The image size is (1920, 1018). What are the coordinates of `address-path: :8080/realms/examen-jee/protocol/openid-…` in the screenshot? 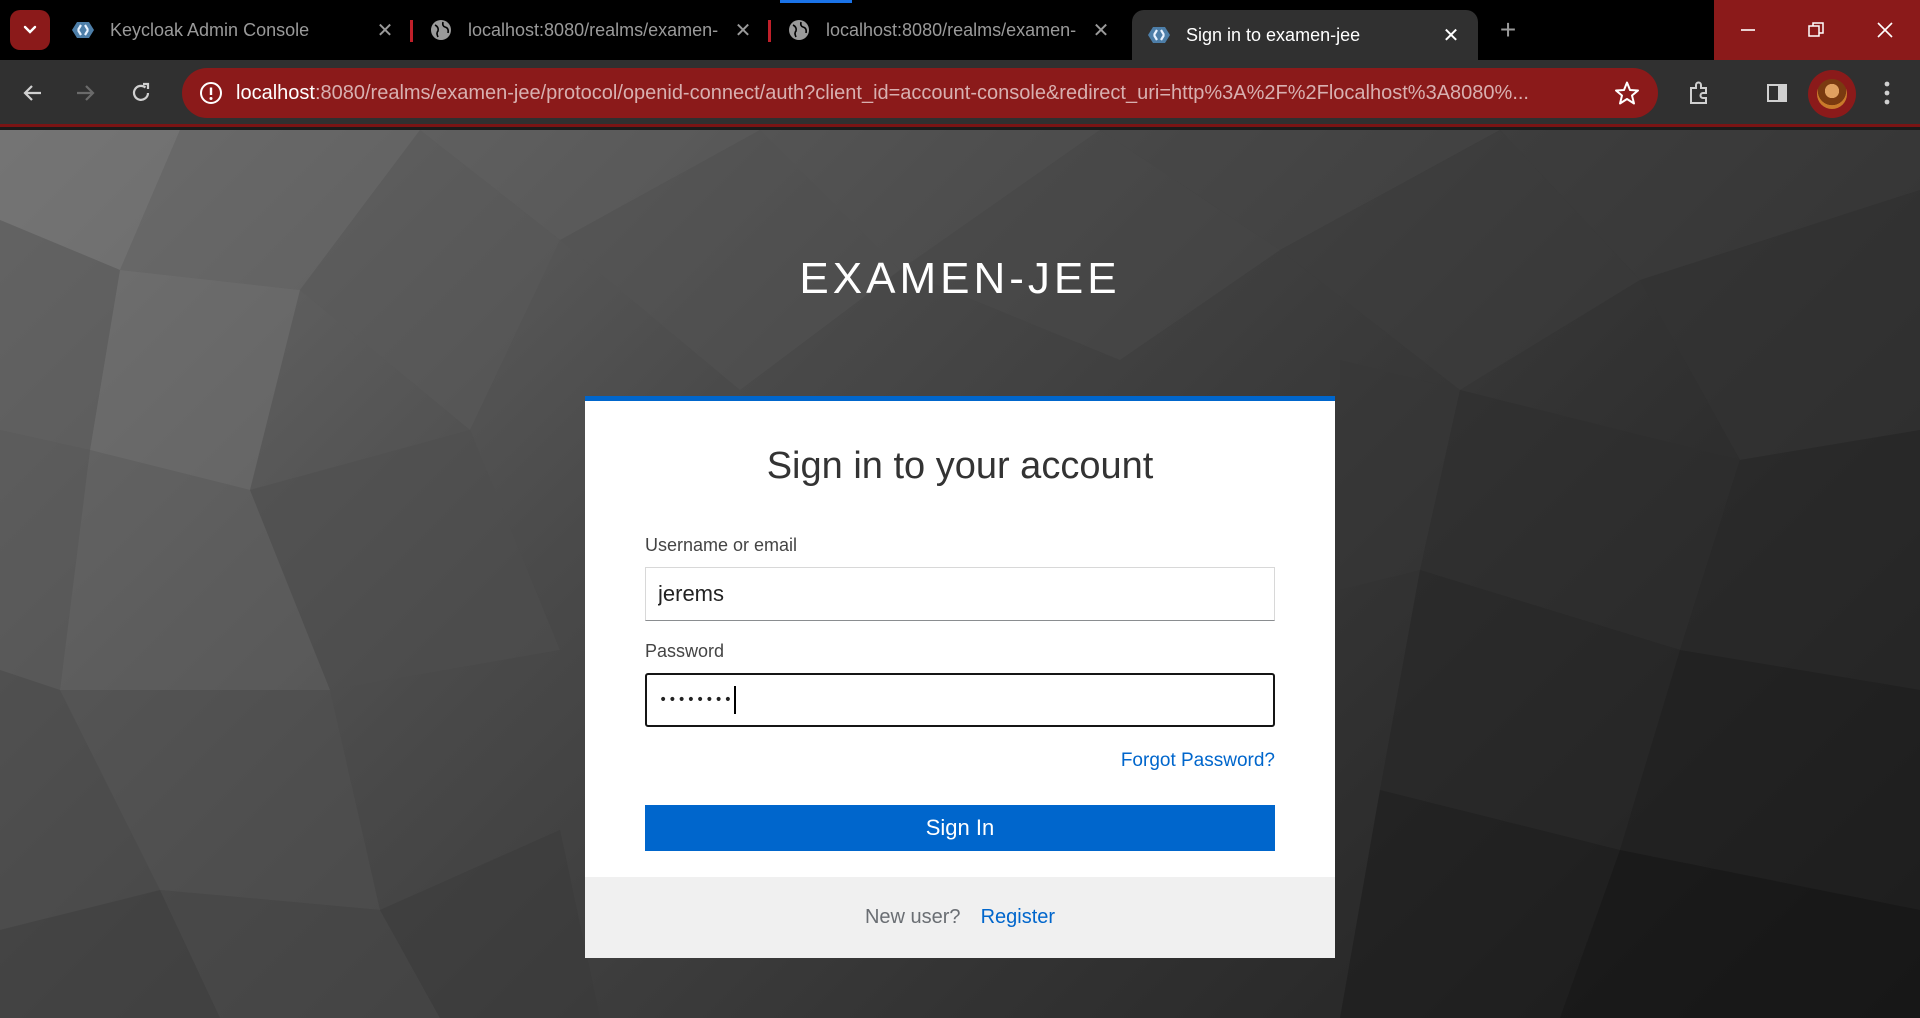 It's located at (921, 92).